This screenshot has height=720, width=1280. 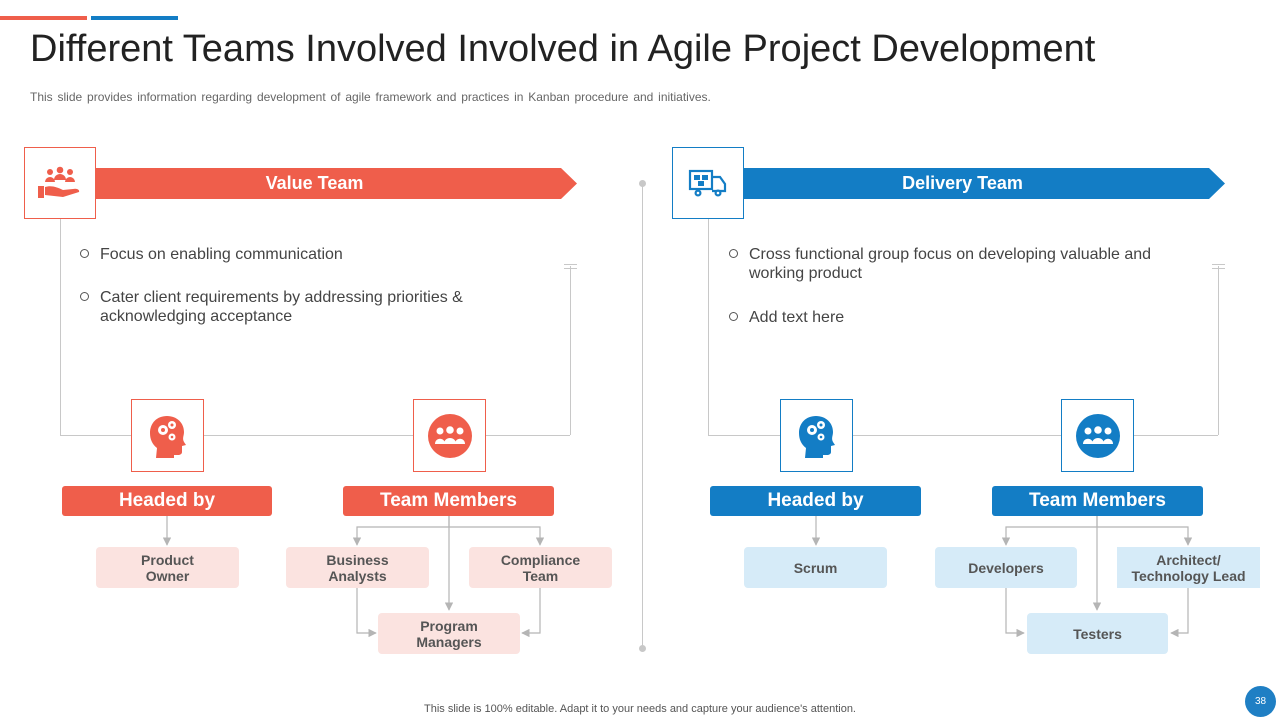 I want to click on value-right-bracket, so click(x=570, y=350).